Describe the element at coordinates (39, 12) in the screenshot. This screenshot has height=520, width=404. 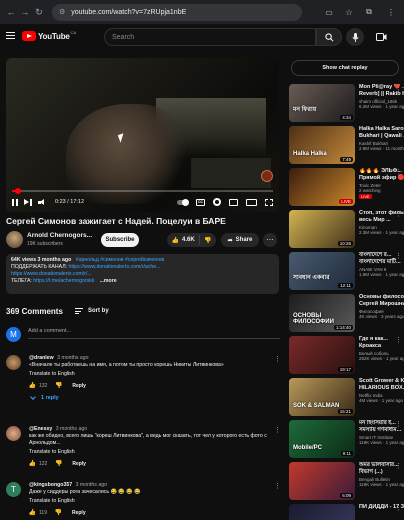
I see `reload-icon: ↻` at that location.